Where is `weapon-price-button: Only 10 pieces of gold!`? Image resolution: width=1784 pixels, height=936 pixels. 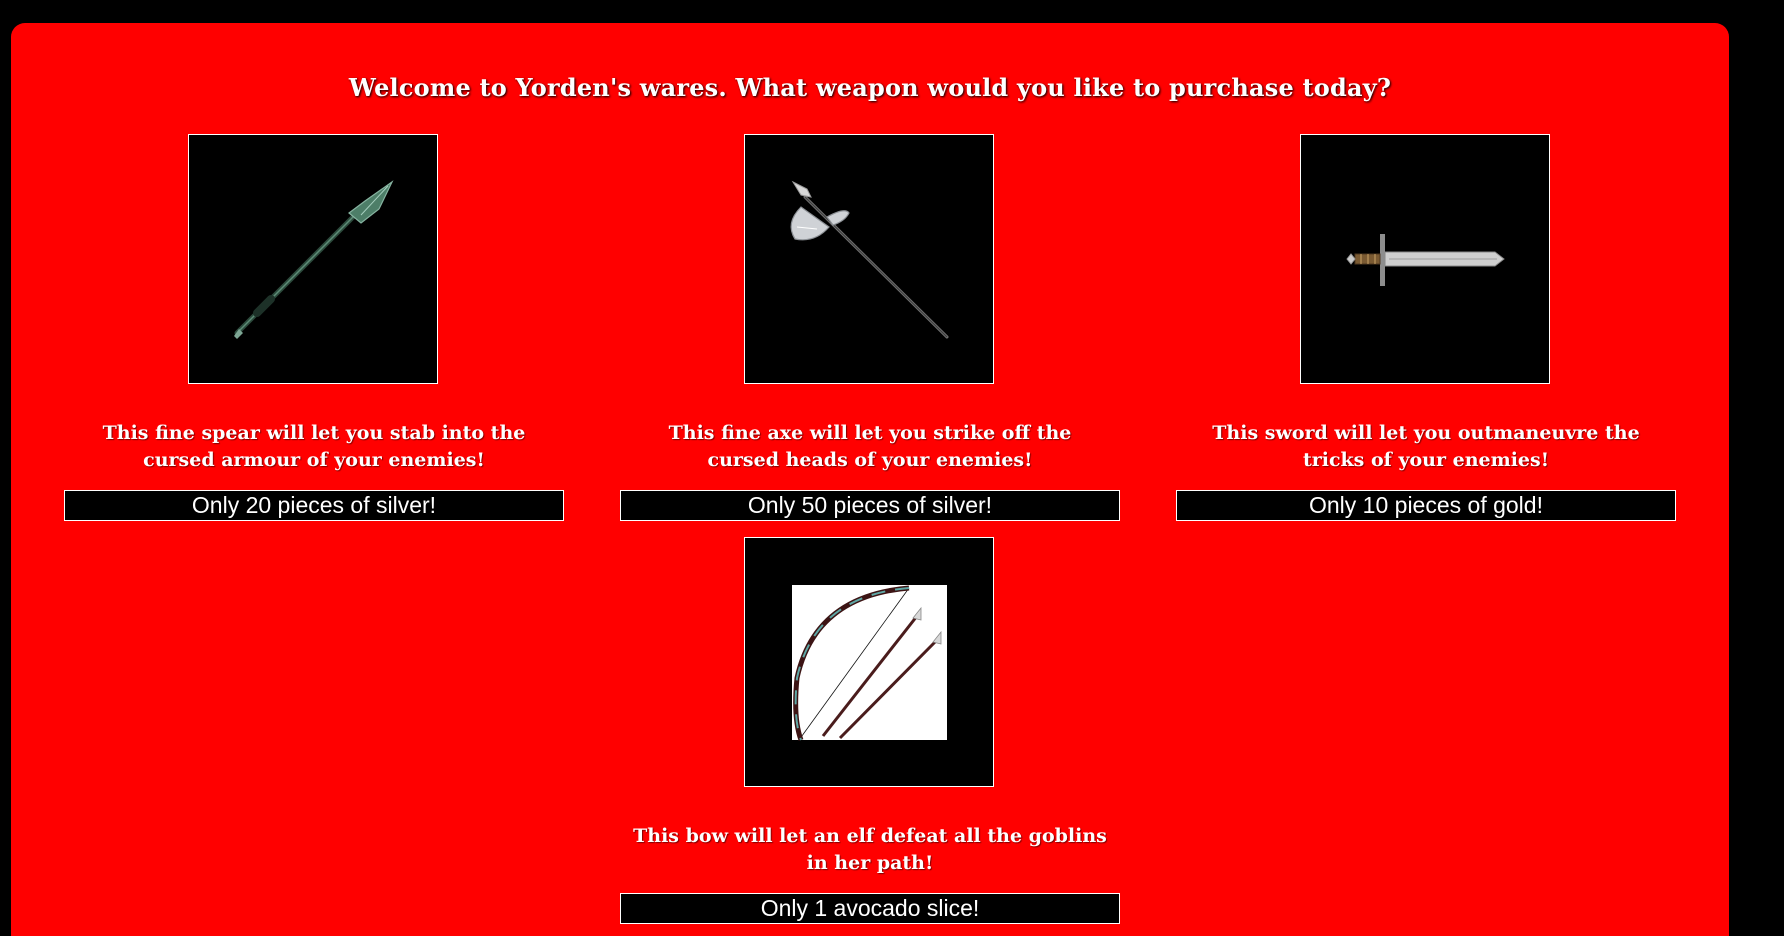 weapon-price-button: Only 10 pieces of gold! is located at coordinates (1426, 505).